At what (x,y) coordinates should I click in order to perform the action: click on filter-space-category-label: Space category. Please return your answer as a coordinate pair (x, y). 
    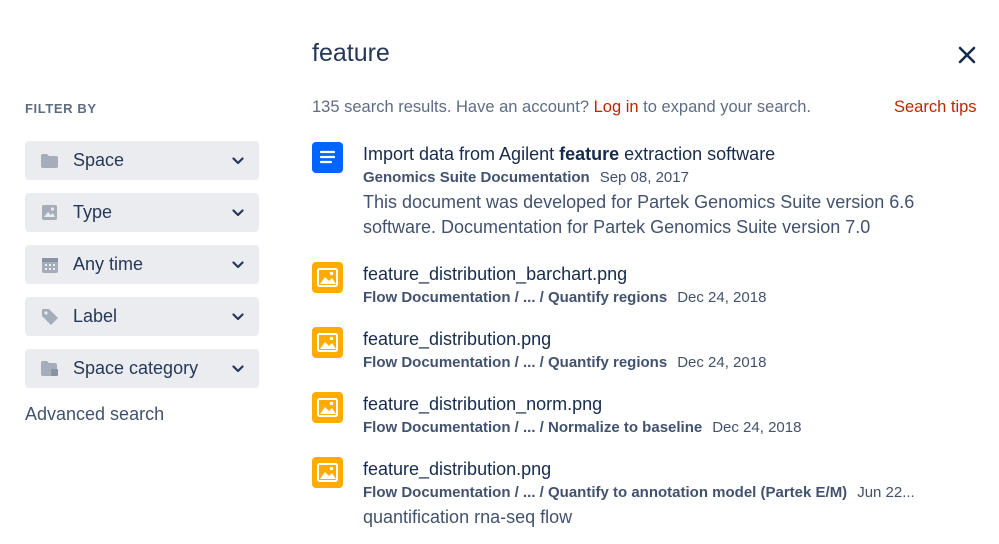
    Looking at the image, I should click on (136, 368).